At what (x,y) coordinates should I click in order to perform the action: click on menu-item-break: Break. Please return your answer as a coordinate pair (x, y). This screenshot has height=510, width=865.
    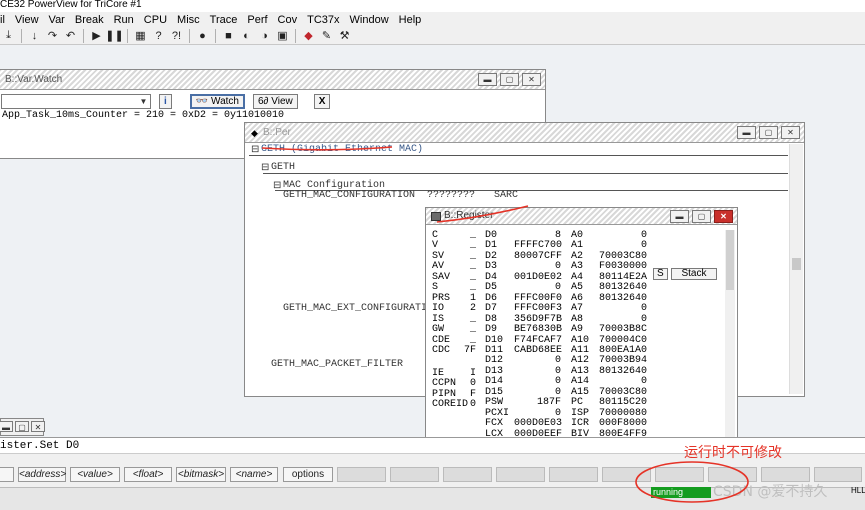
    Looking at the image, I should click on (89, 20).